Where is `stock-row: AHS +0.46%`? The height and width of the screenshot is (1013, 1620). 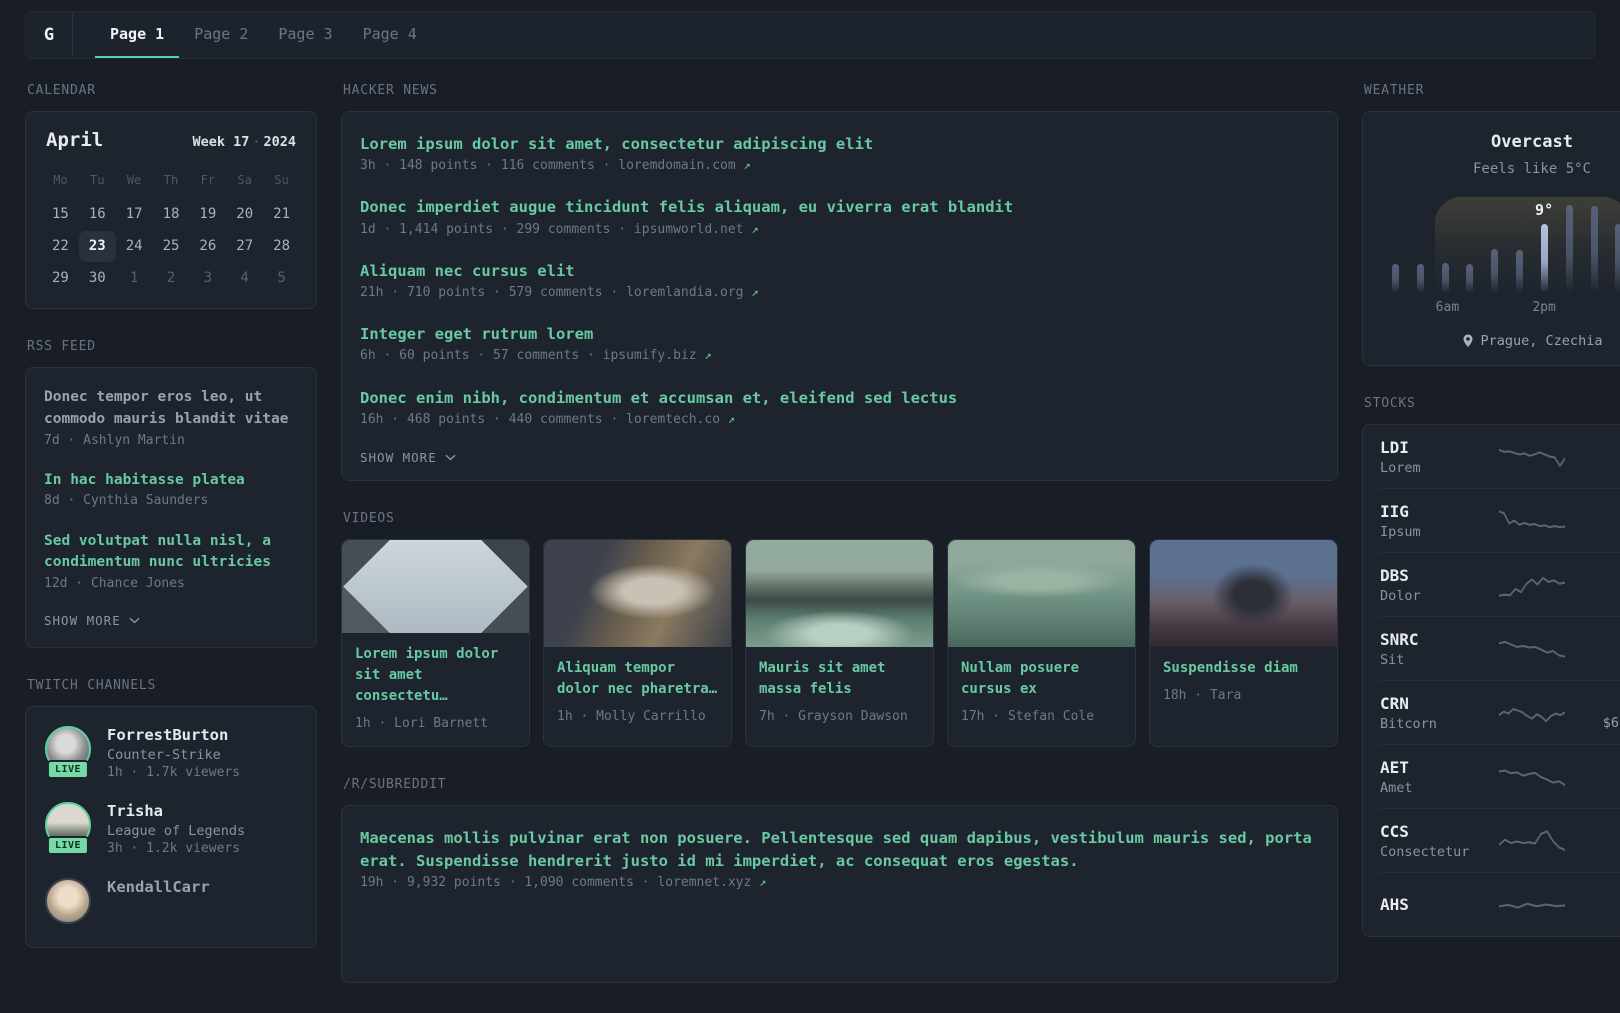
stock-row: AHS +0.46% is located at coordinates (1500, 904).